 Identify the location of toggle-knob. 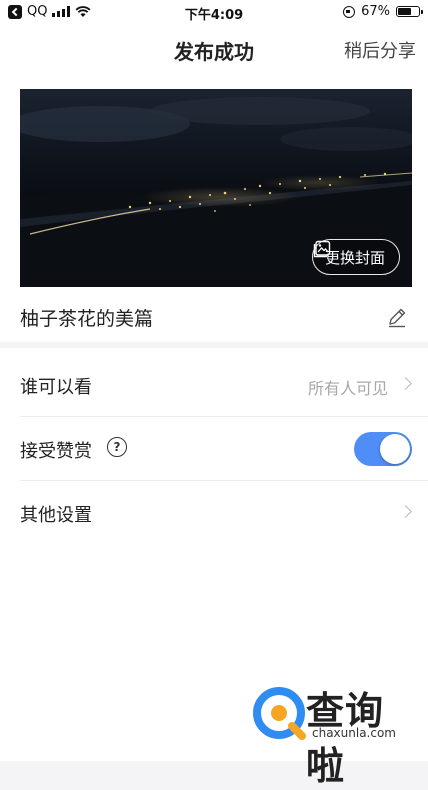
(395, 449).